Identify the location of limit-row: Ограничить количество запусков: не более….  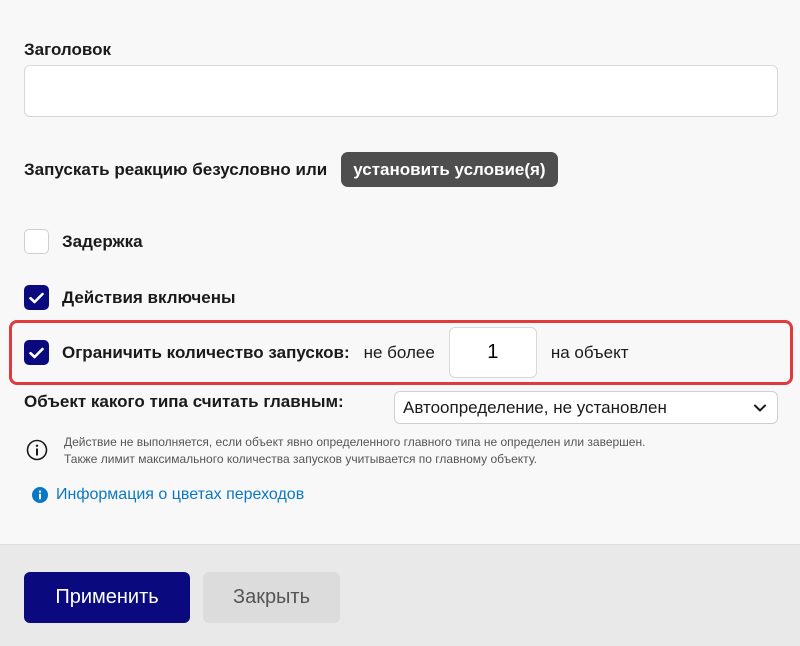
(326, 352).